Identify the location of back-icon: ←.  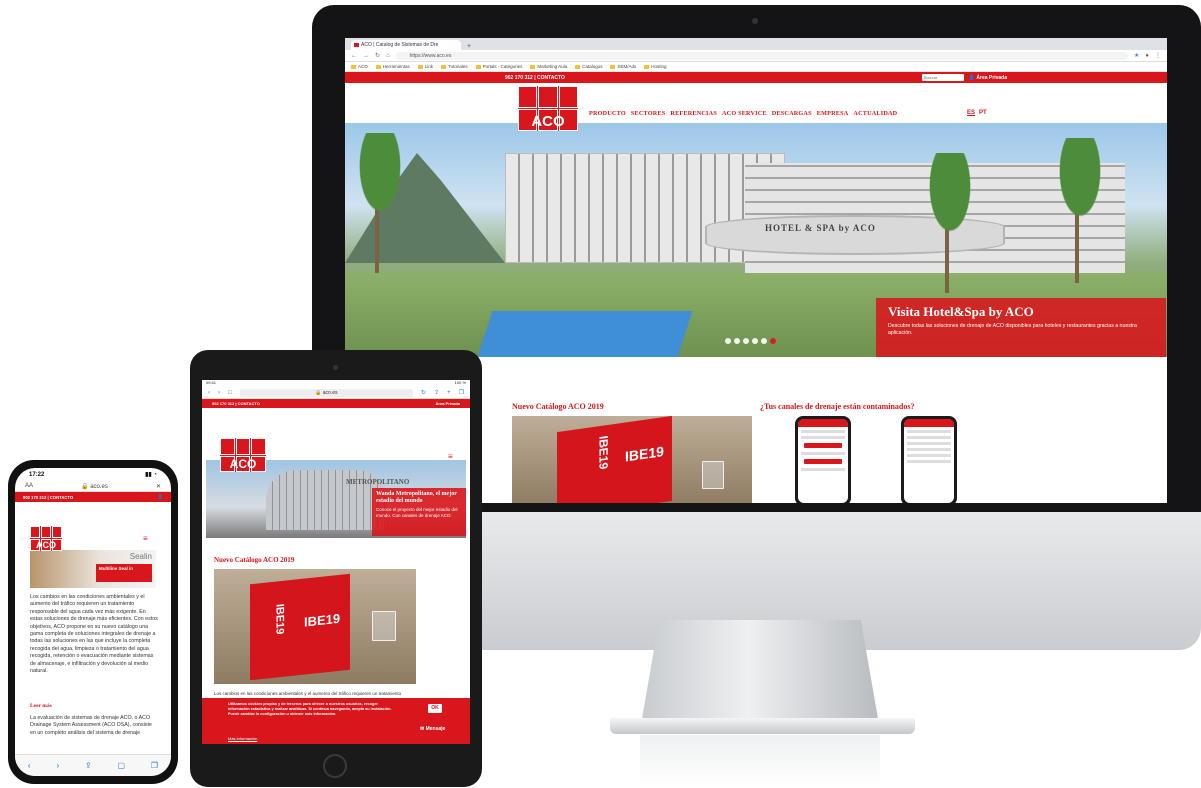
(354, 56).